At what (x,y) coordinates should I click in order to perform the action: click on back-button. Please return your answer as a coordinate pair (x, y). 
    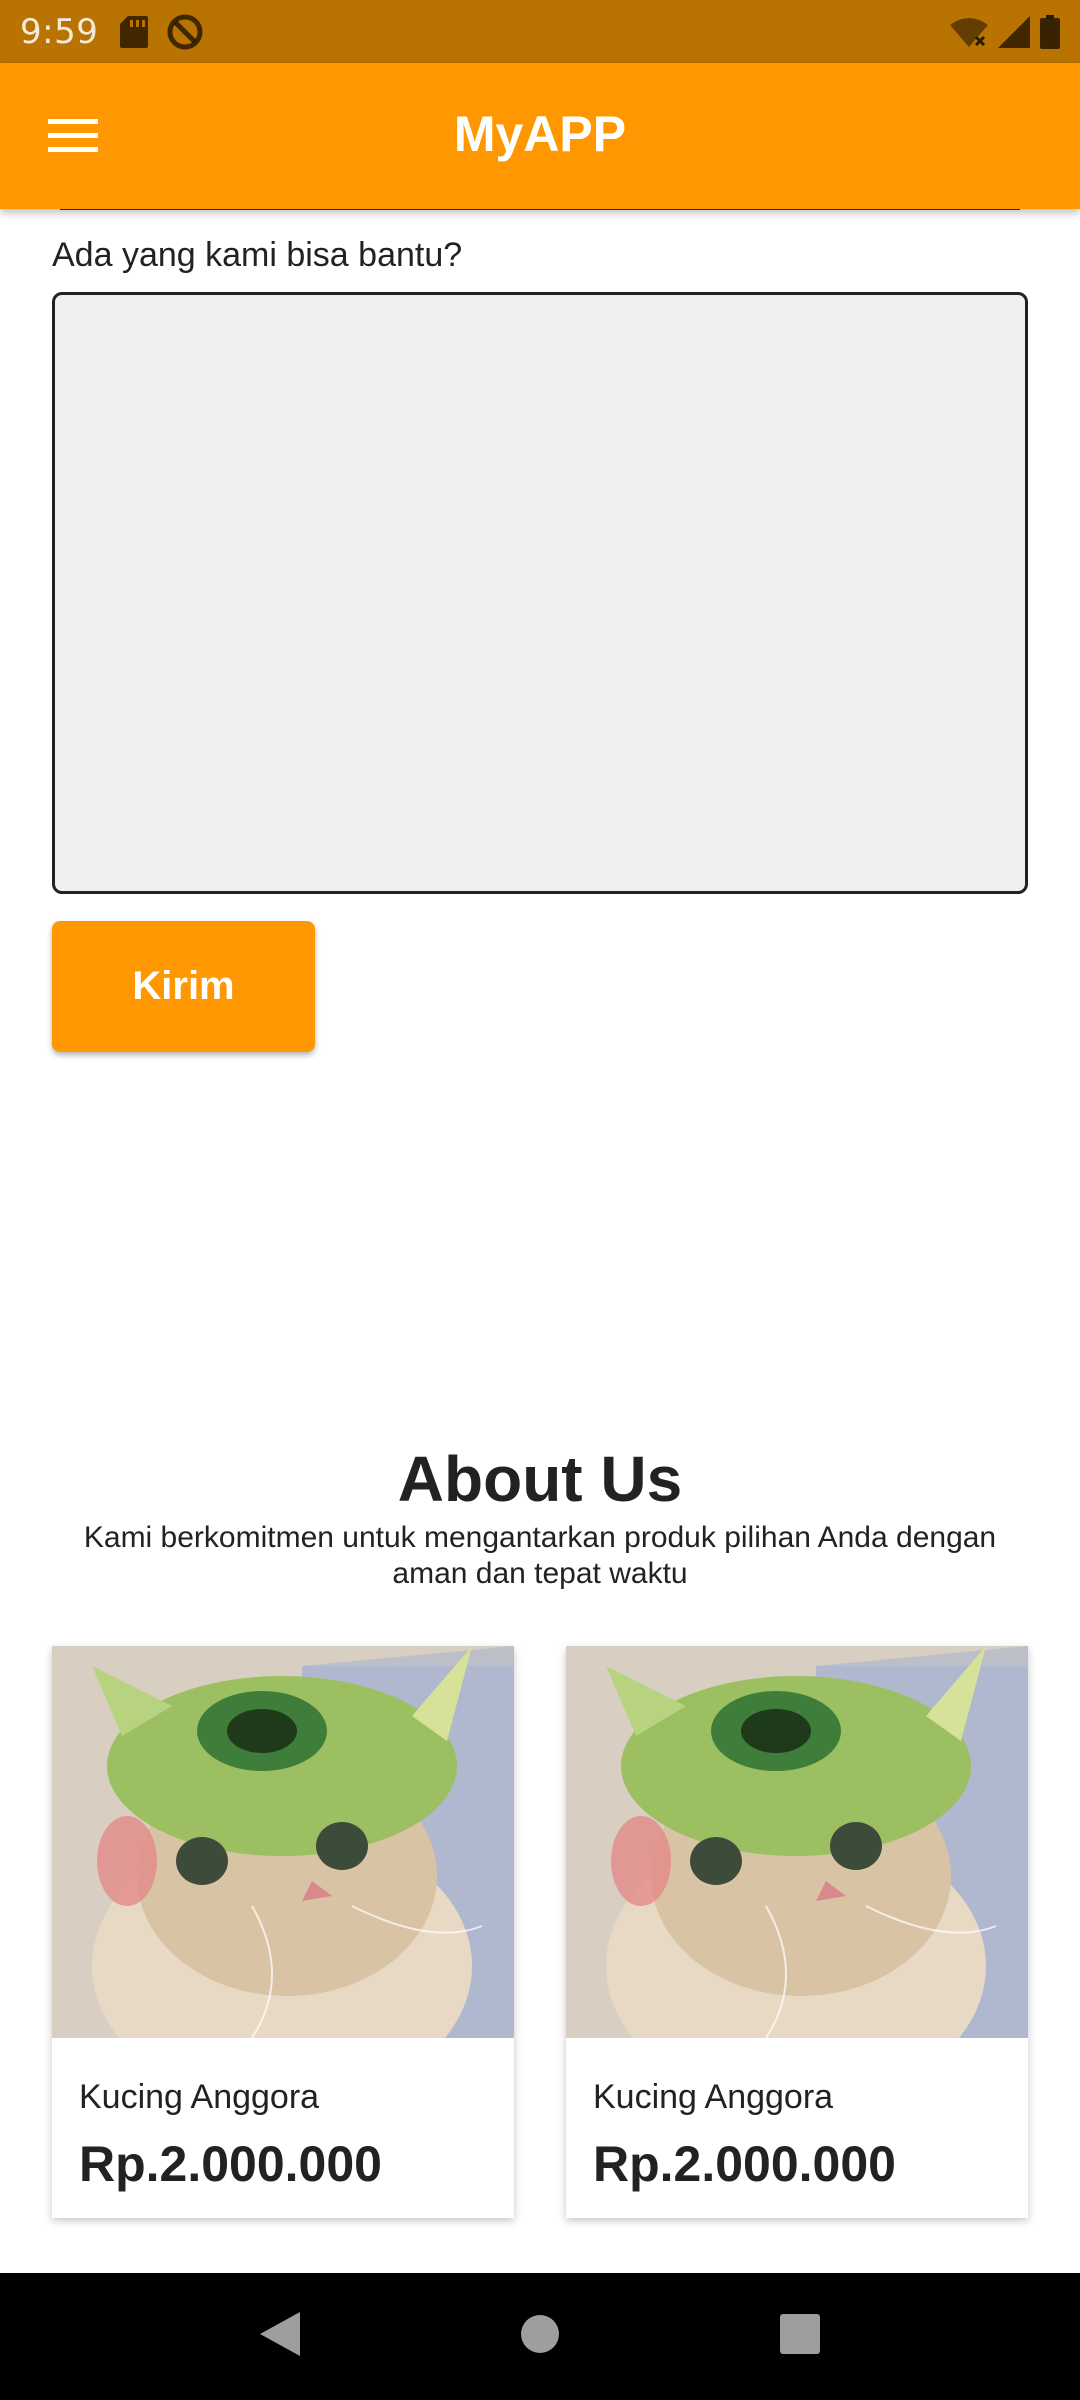
    Looking at the image, I should click on (280, 2337).